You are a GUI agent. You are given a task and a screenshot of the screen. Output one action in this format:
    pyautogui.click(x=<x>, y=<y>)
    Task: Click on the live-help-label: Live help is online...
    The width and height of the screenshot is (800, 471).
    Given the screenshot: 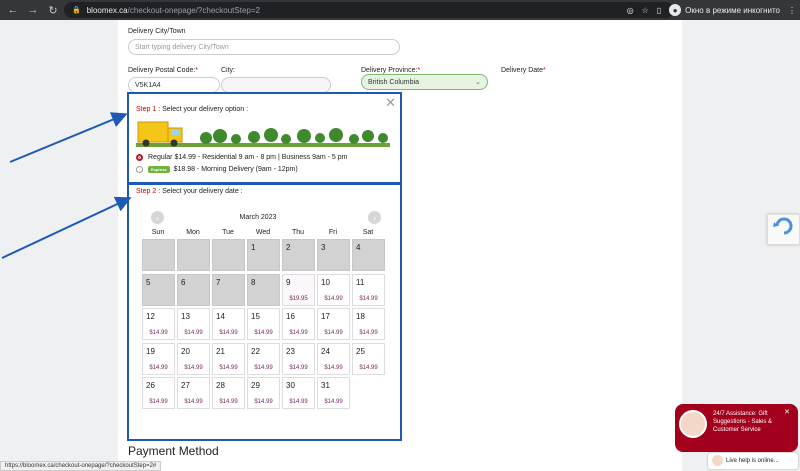 What is the action you would take?
    pyautogui.click(x=752, y=461)
    